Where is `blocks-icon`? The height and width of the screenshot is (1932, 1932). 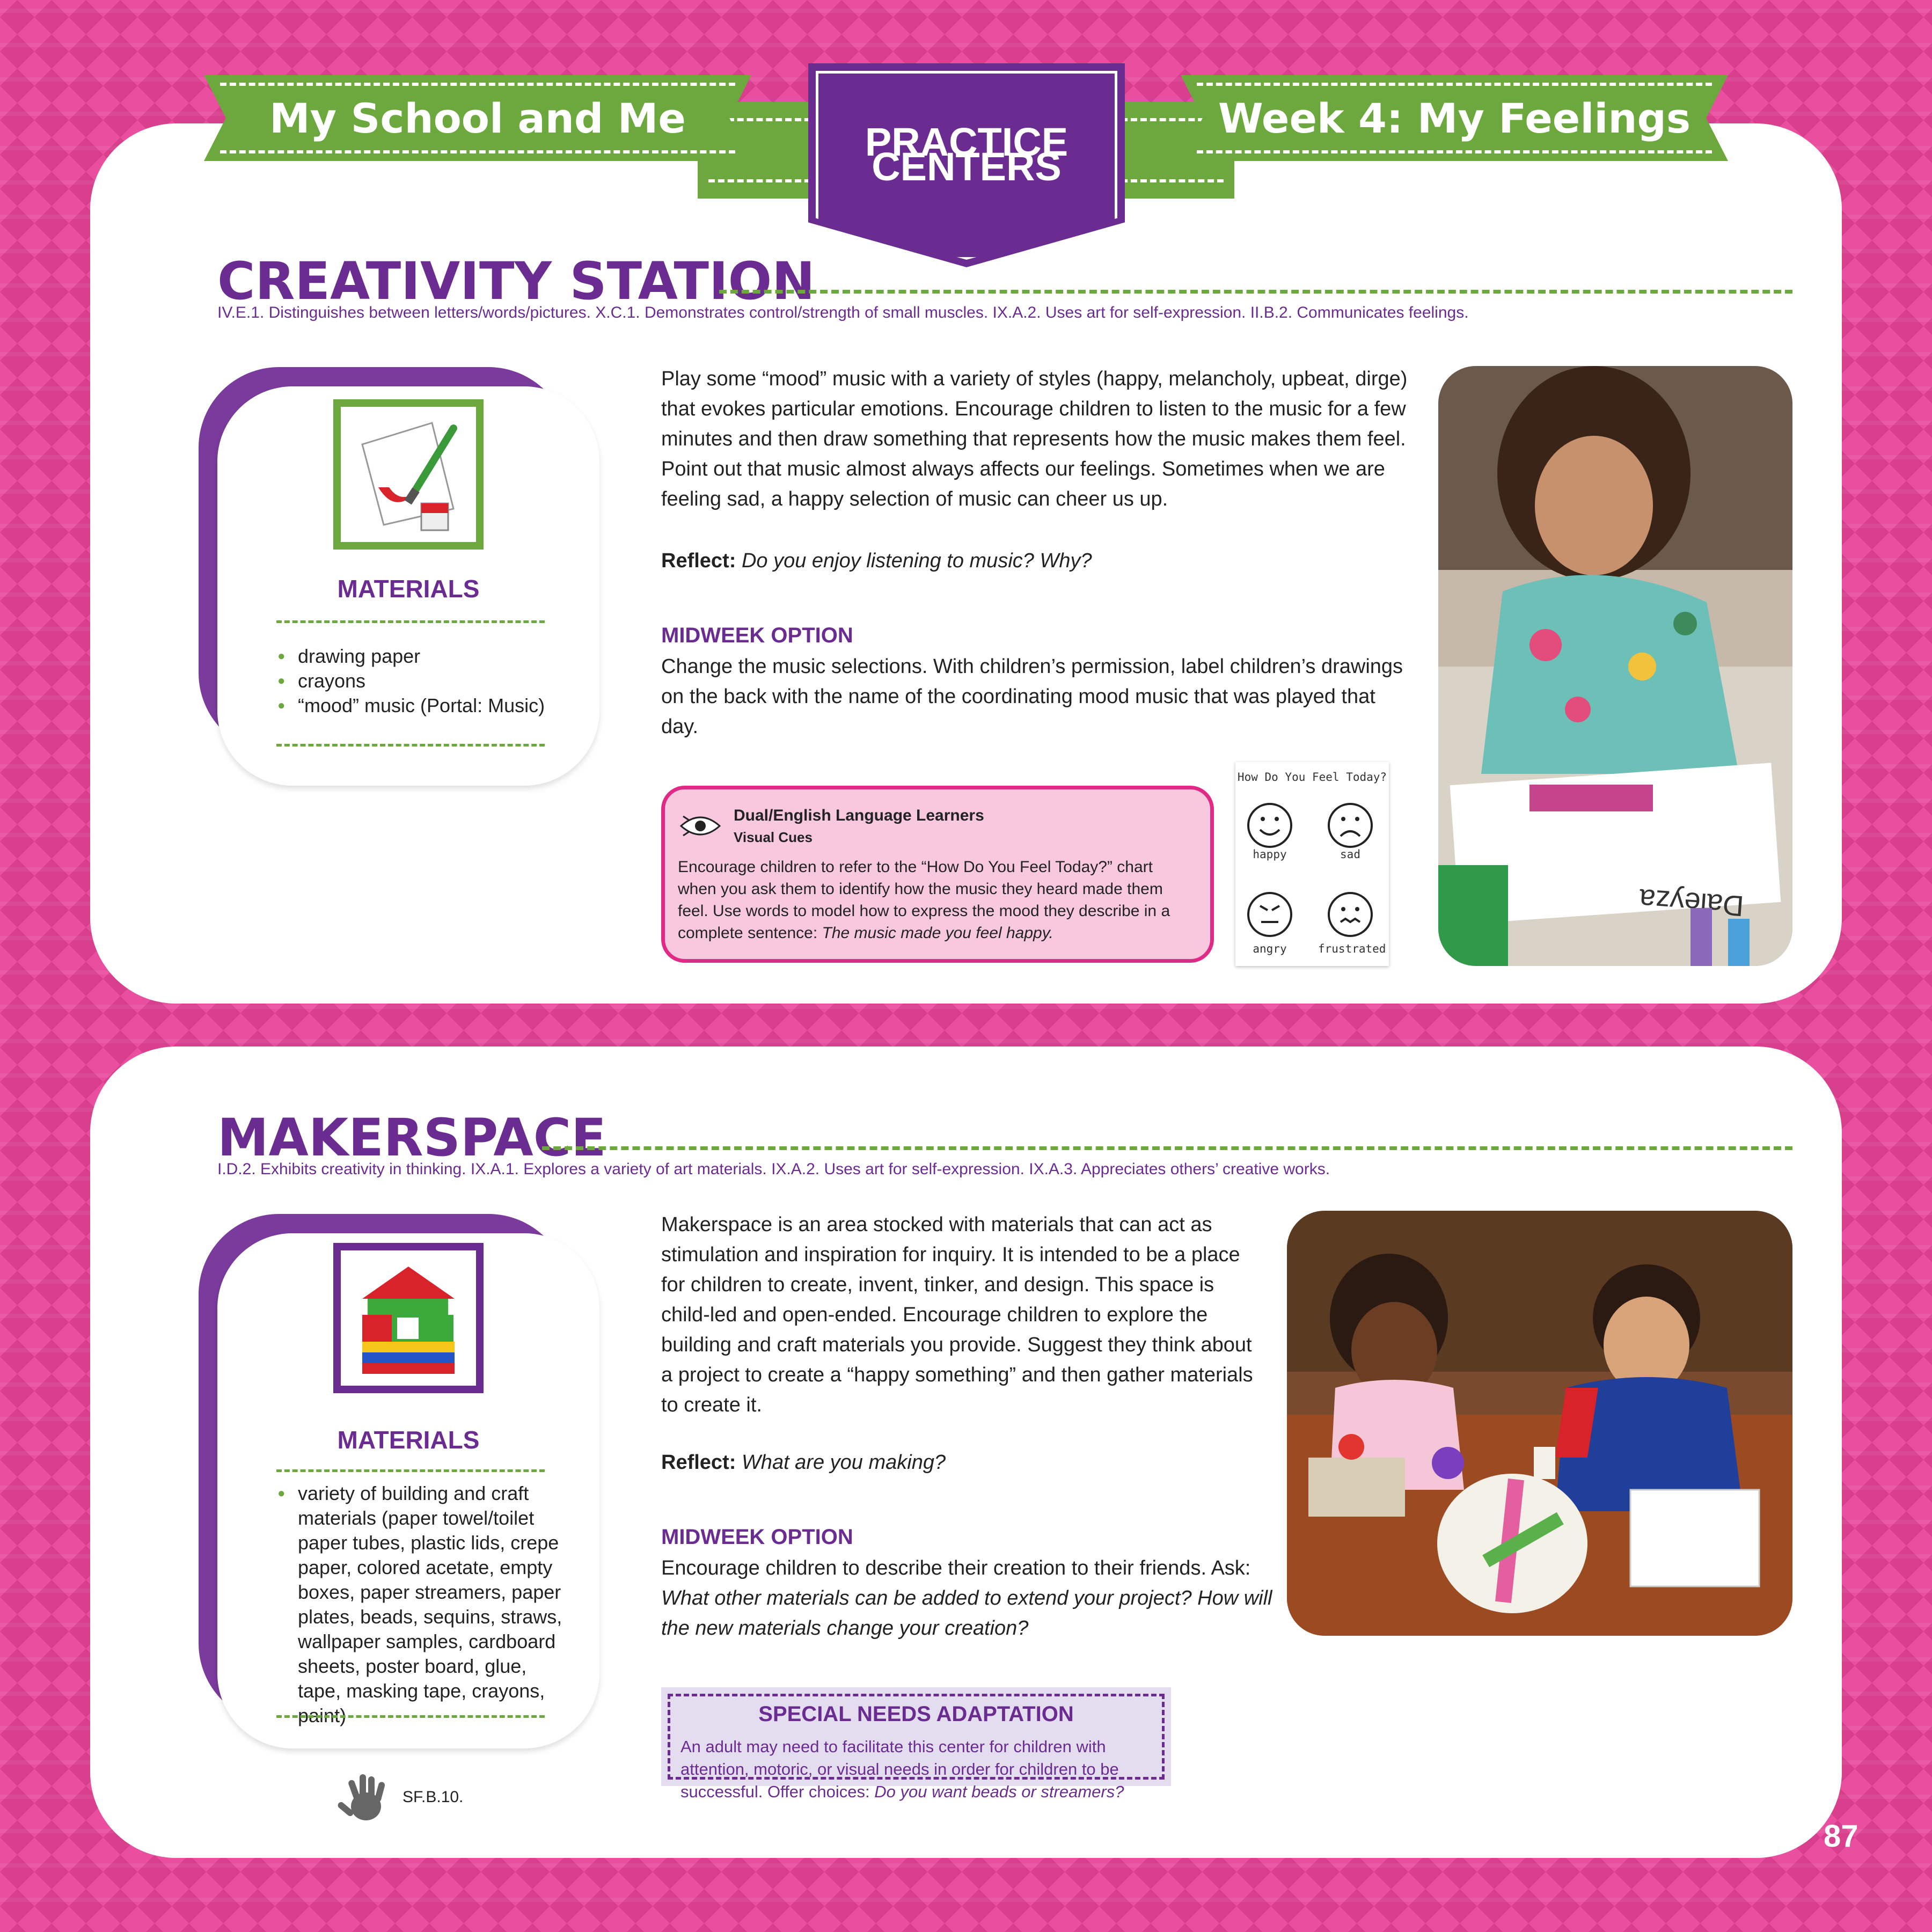 blocks-icon is located at coordinates (408, 1318).